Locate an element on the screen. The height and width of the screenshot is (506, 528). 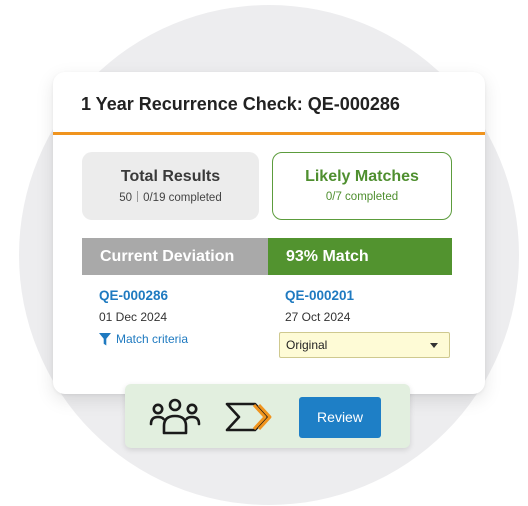
workflow-arrow-icon is located at coordinates (249, 417).